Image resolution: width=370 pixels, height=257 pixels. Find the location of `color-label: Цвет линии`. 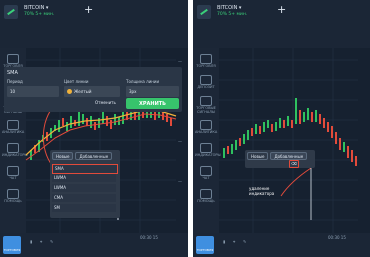

color-label: Цвет линии is located at coordinates (76, 81).